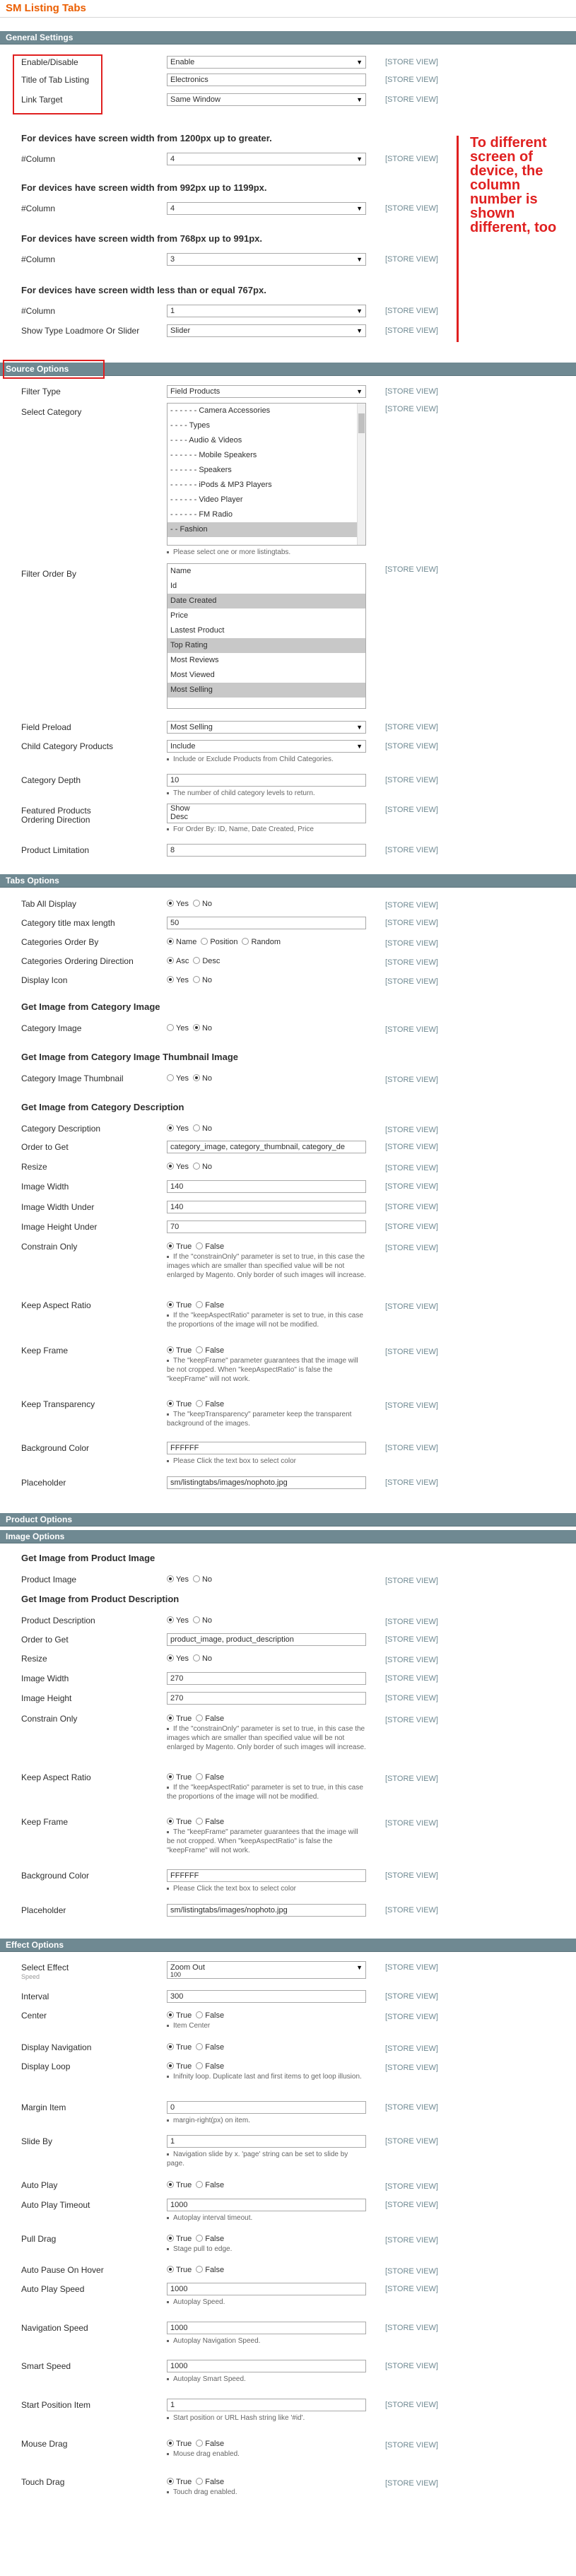 The height and width of the screenshot is (2576, 576). Describe the element at coordinates (288, 1945) in the screenshot. I see `effect-options-header: Effect Options` at that location.